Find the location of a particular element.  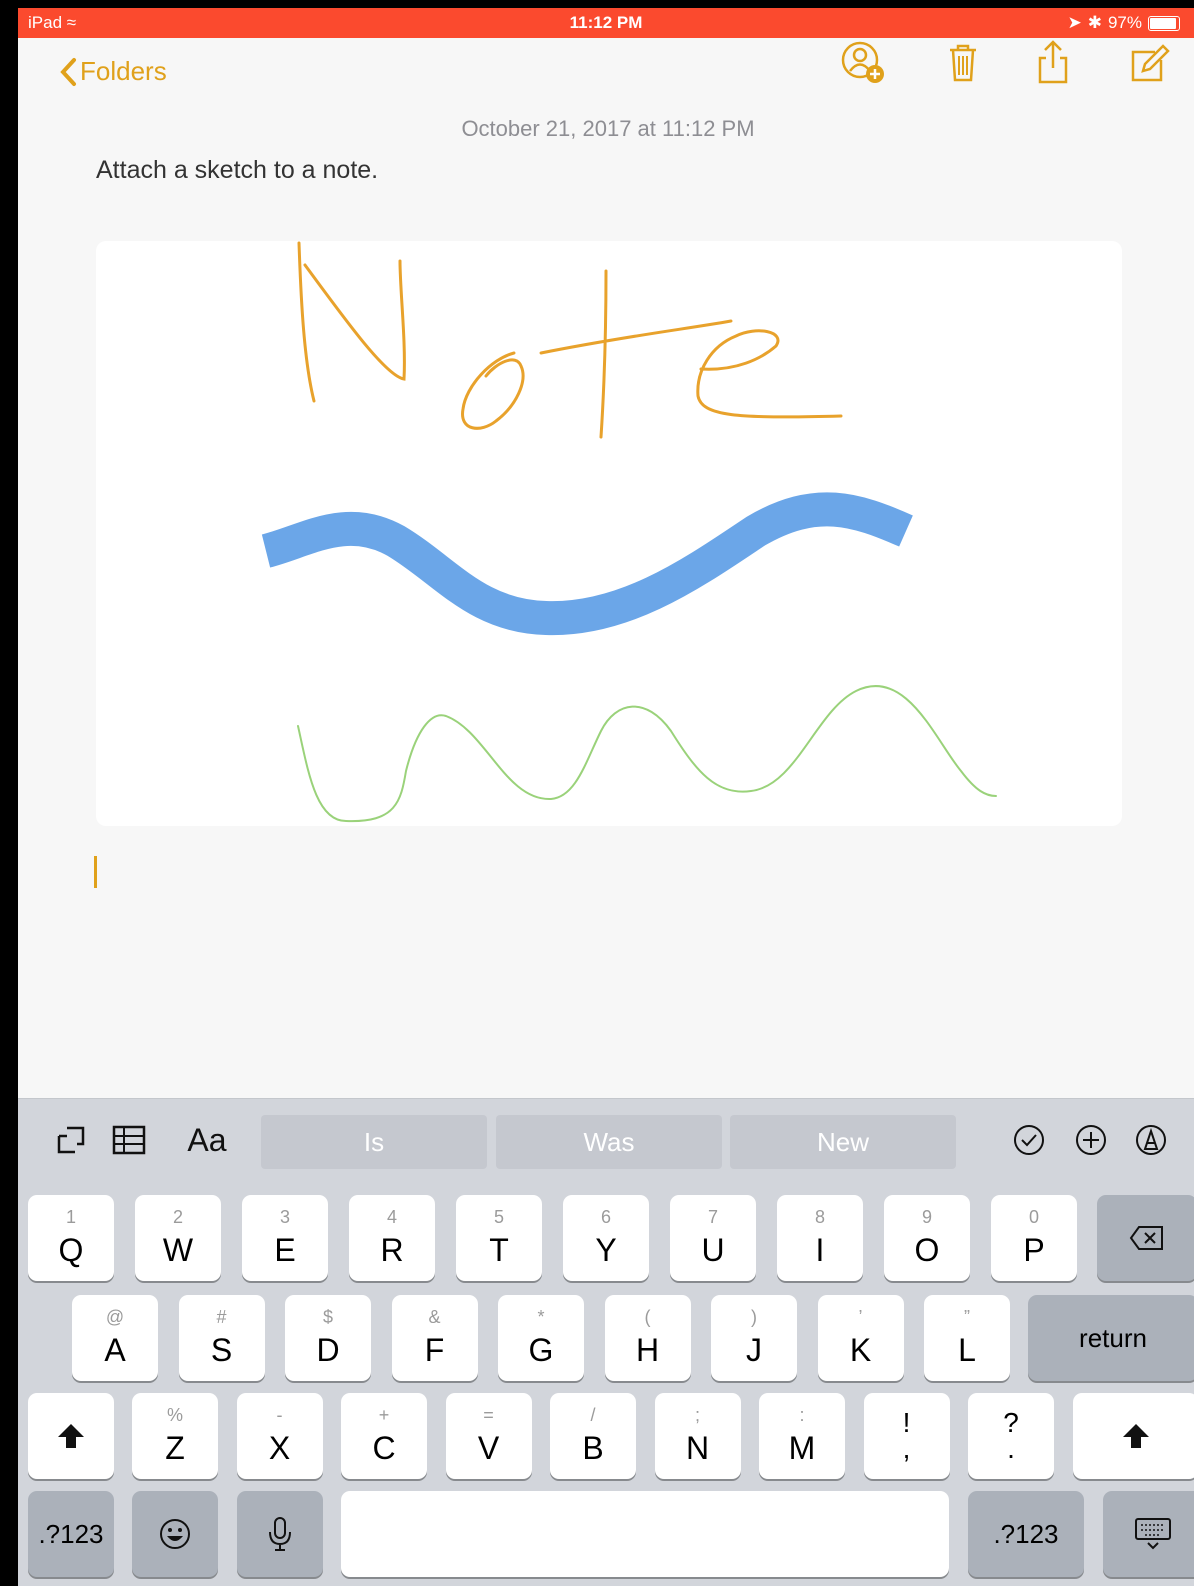

compose-icon is located at coordinates (1148, 63).